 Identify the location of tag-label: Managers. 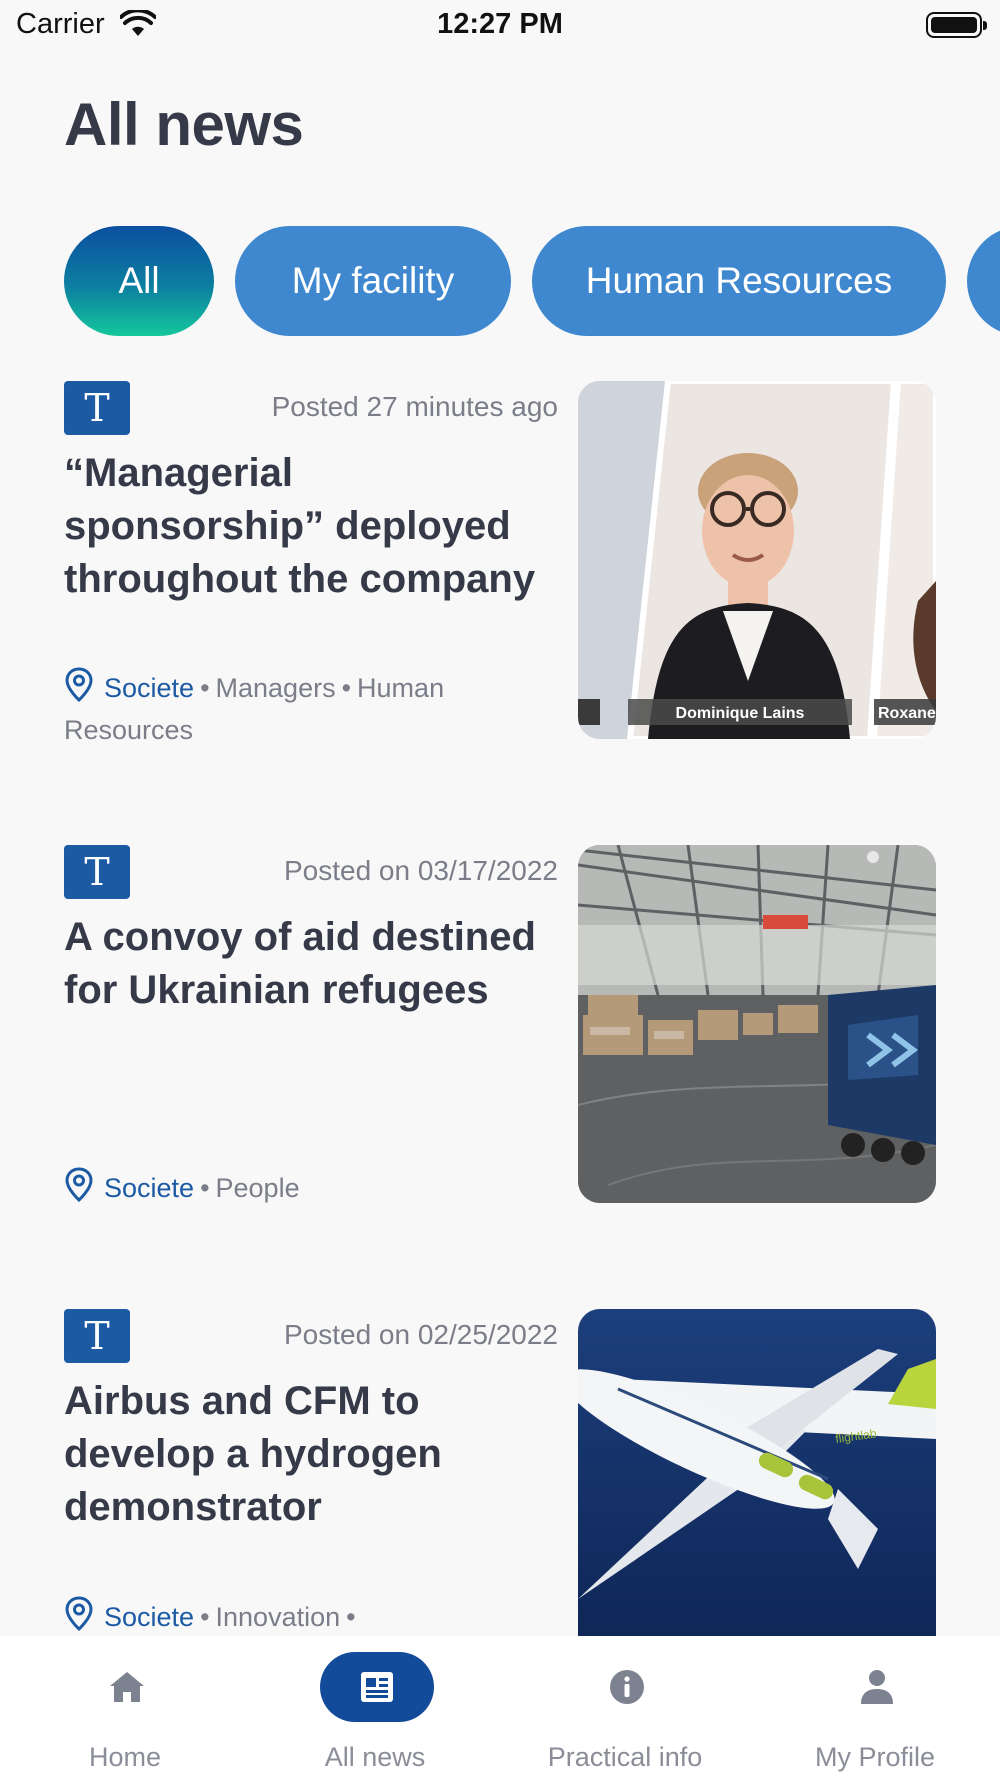
(275, 688).